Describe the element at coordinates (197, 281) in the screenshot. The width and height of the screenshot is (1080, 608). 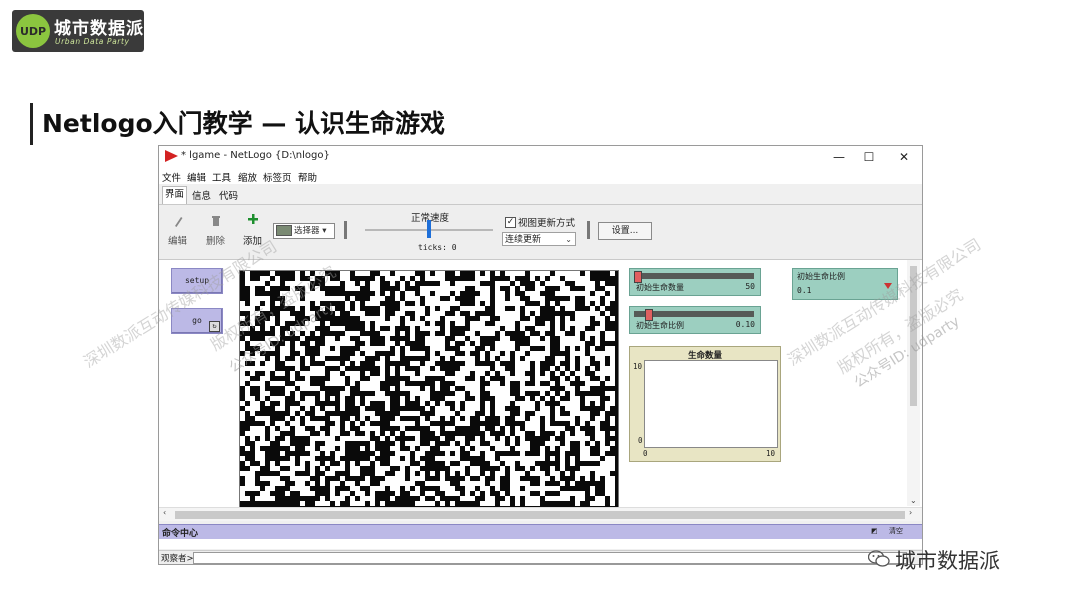
I see `setup-button: setup` at that location.